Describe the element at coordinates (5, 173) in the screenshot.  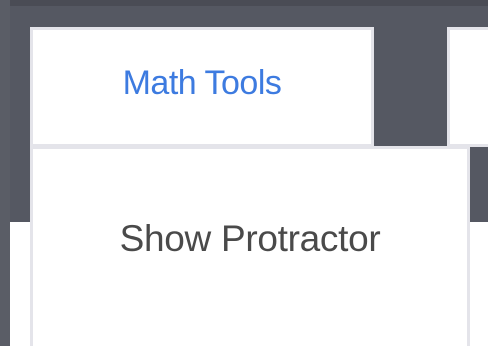
I see `window-left-edge` at that location.